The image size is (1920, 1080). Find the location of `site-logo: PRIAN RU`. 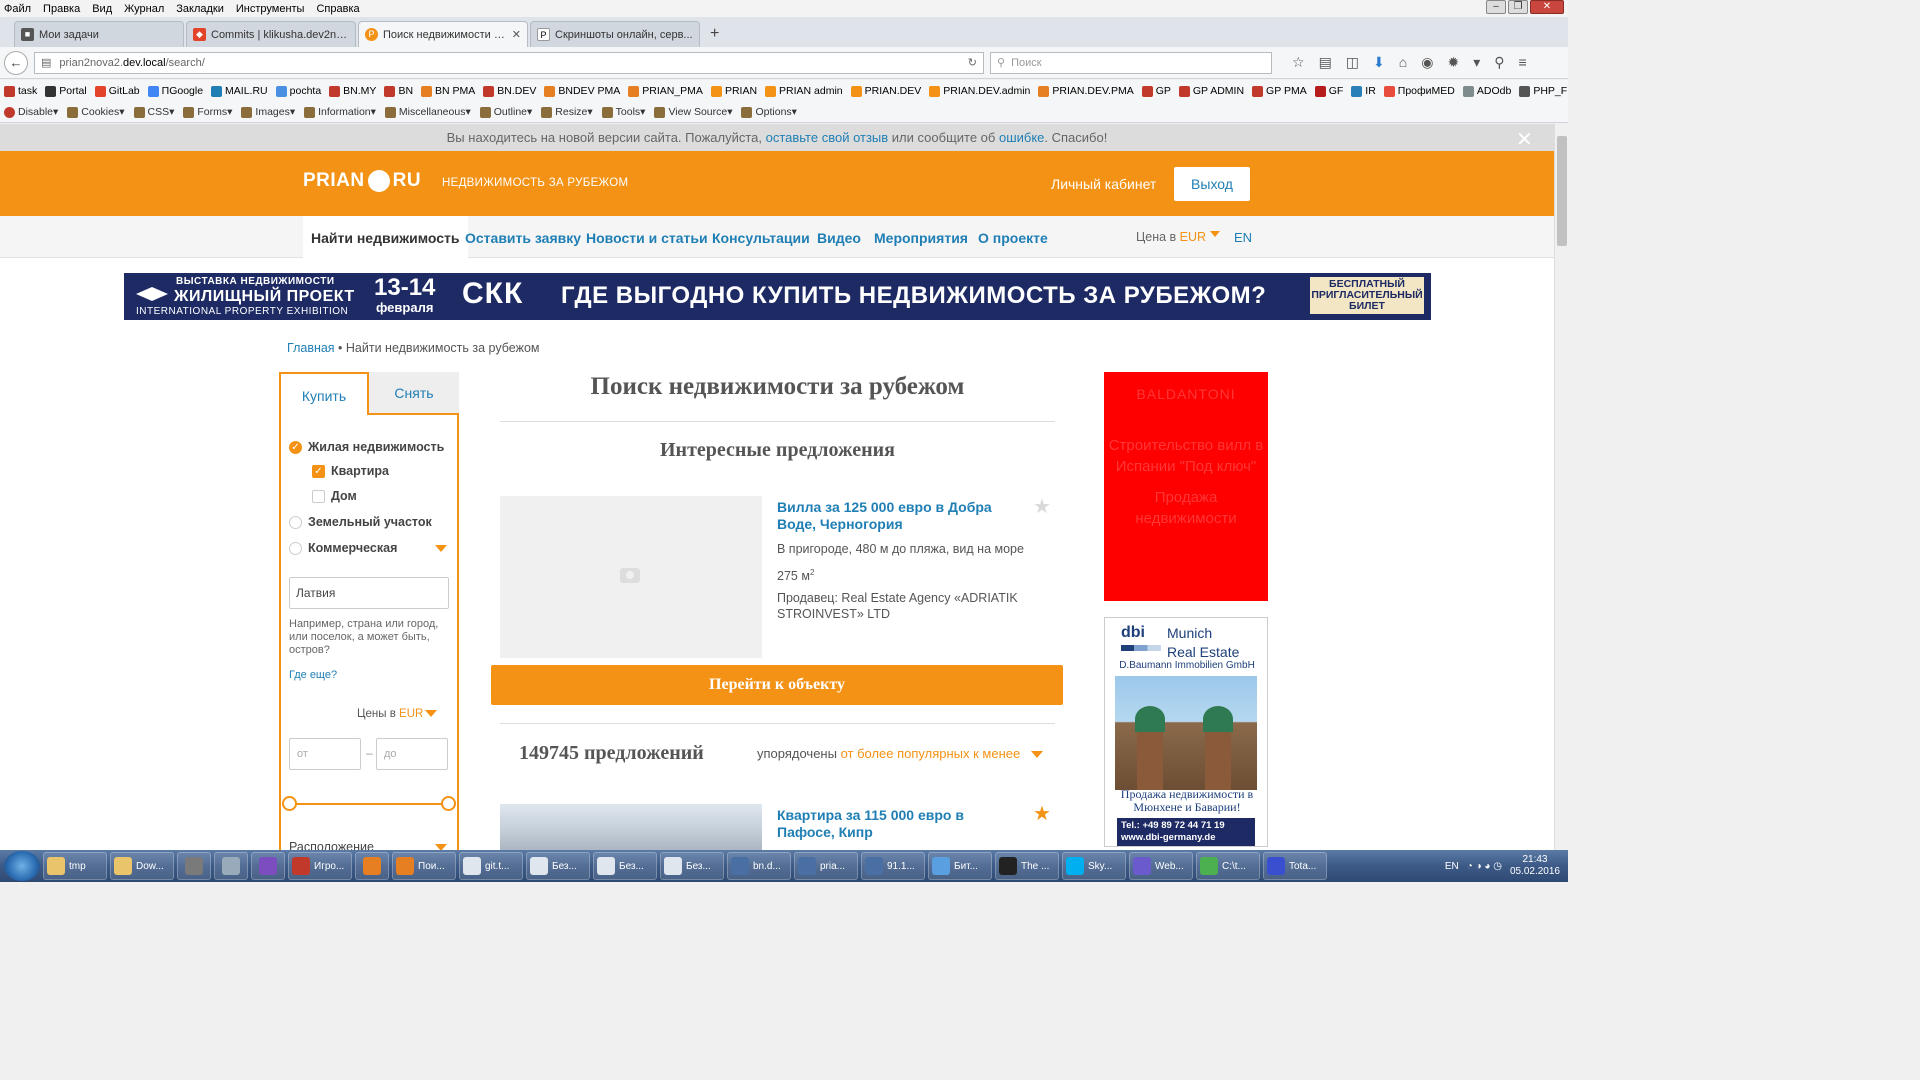

site-logo: PRIAN RU is located at coordinates (362, 181).